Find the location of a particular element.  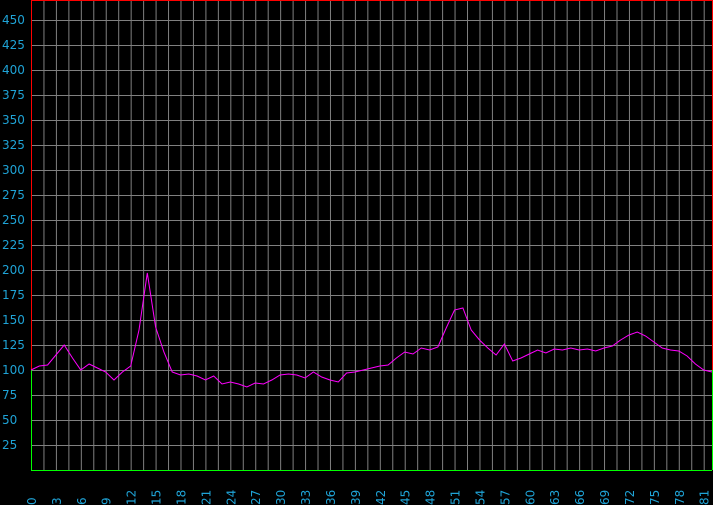

x-tick-label: 66 is located at coordinates (580, 497).